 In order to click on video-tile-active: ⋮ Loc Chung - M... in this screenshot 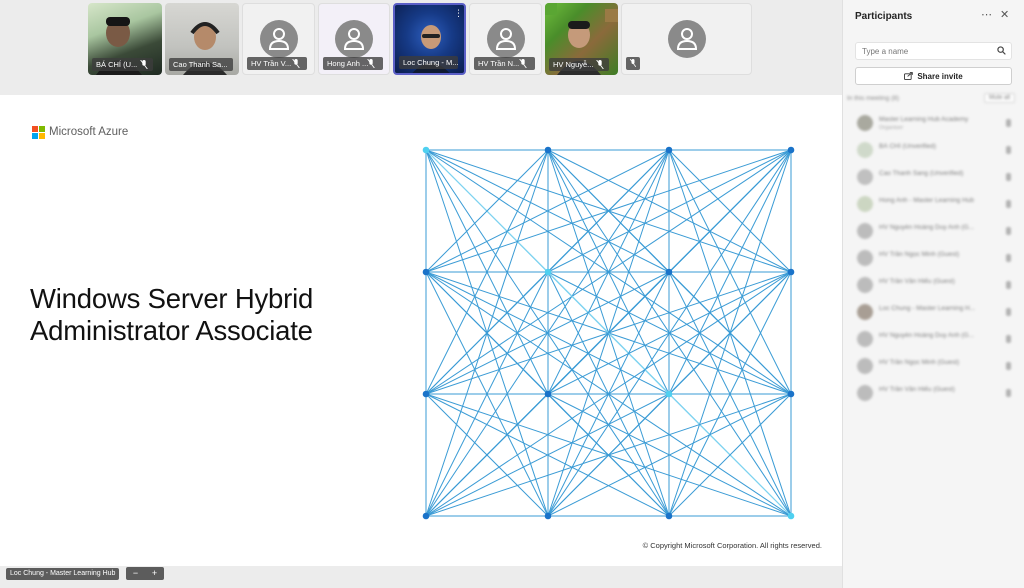, I will do `click(429, 39)`.